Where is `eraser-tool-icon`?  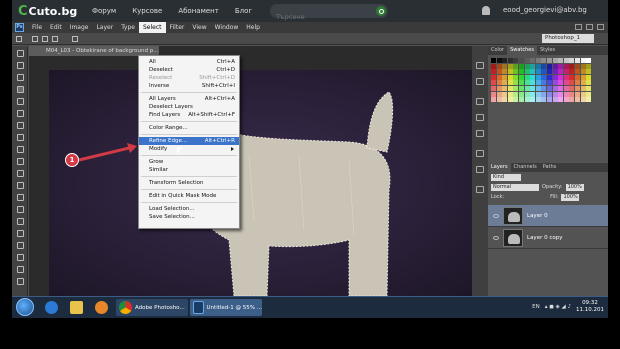
eraser-tool-icon is located at coordinates (20, 173).